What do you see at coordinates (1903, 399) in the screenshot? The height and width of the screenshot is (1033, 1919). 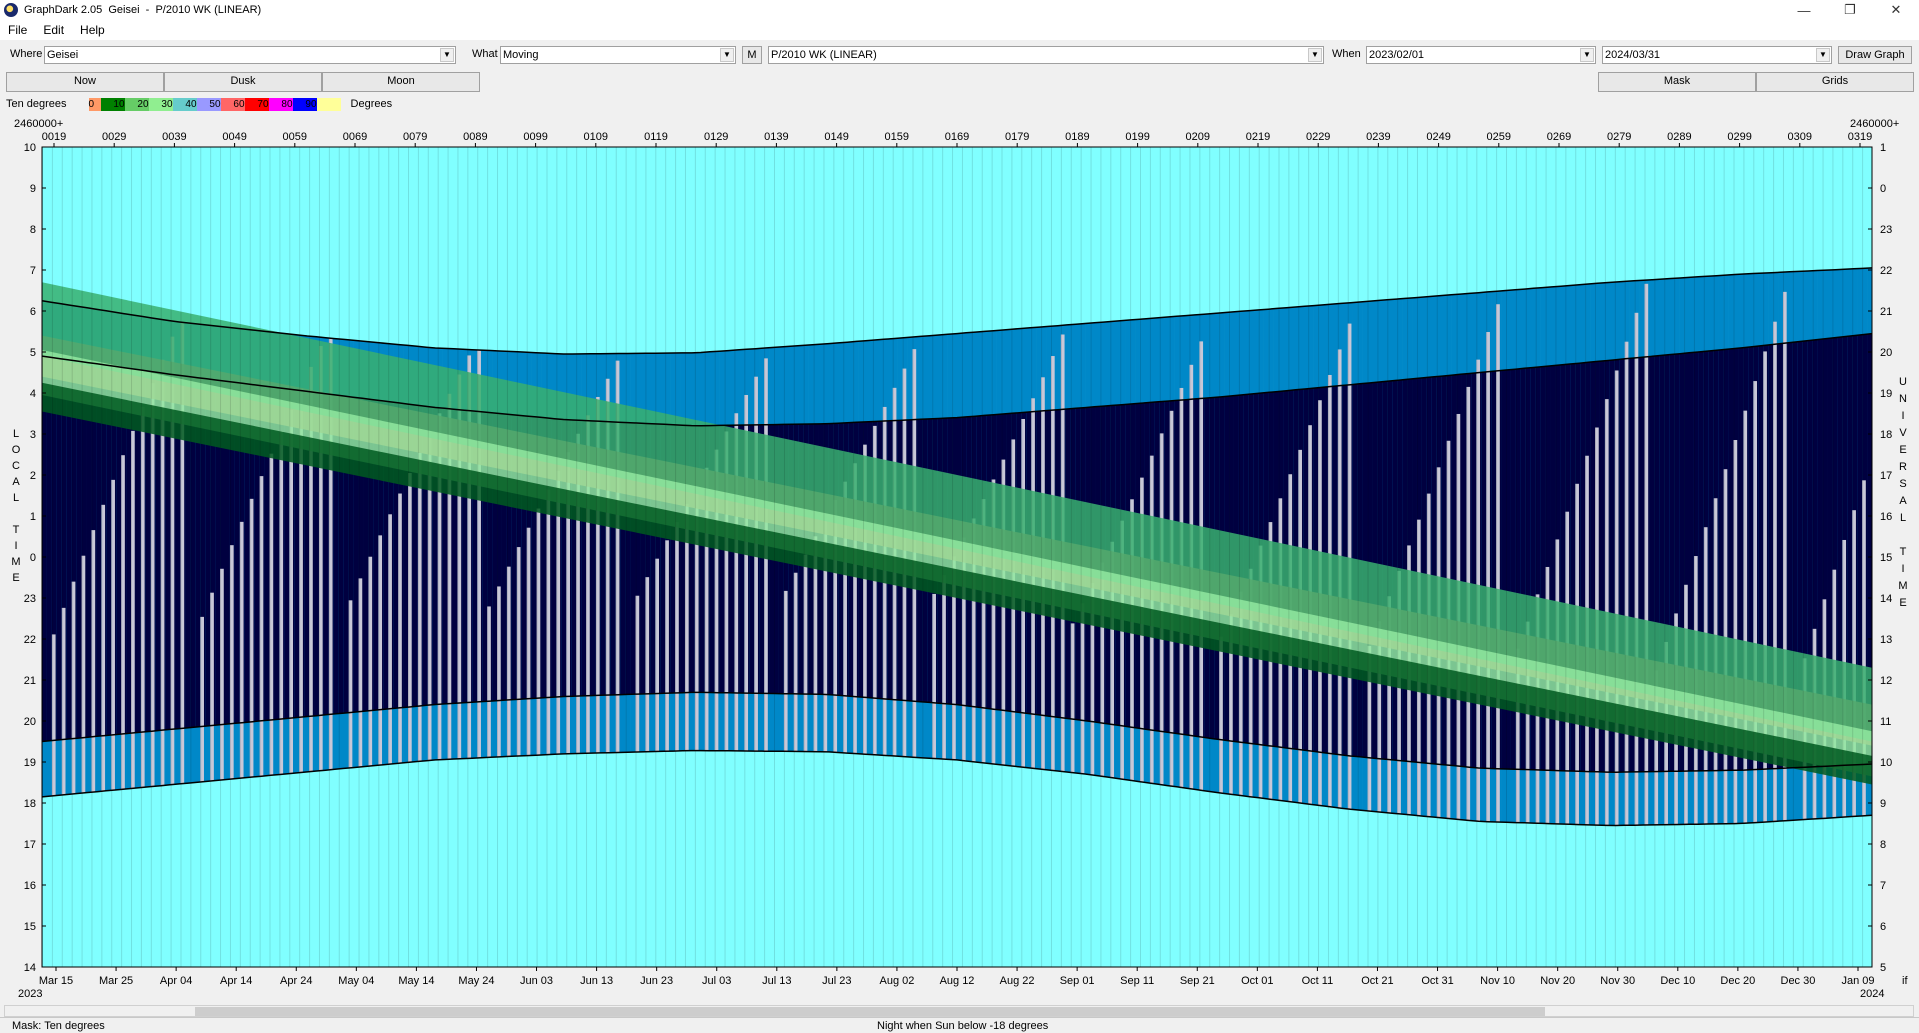 I see `universal-time-axis-letter: N` at bounding box center [1903, 399].